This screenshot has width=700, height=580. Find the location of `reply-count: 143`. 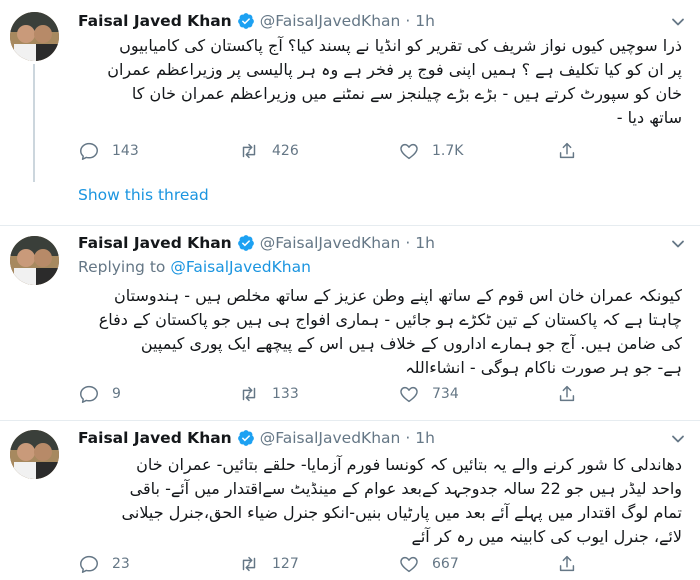

reply-count: 143 is located at coordinates (125, 151).